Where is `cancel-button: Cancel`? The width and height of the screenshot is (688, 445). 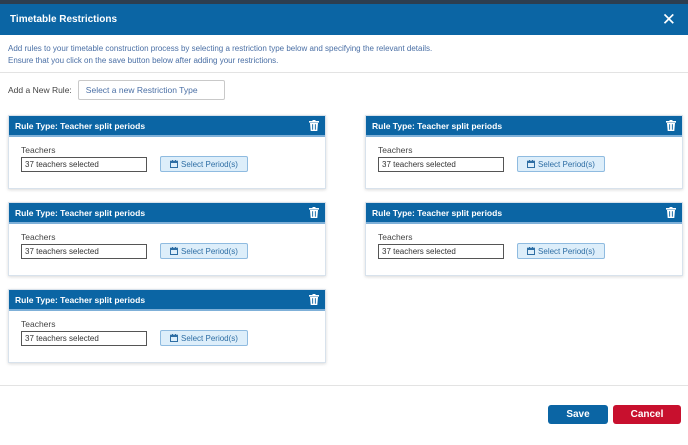
cancel-button: Cancel is located at coordinates (647, 414).